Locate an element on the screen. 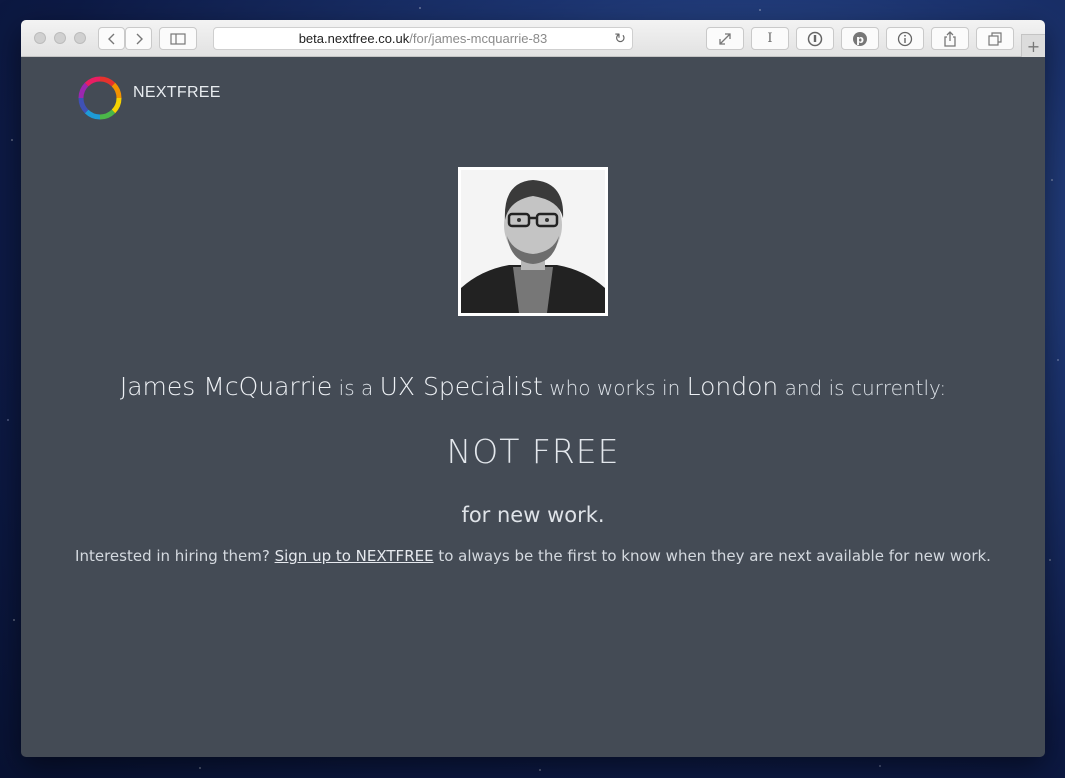  availability-suffix: for new work. is located at coordinates (533, 515).